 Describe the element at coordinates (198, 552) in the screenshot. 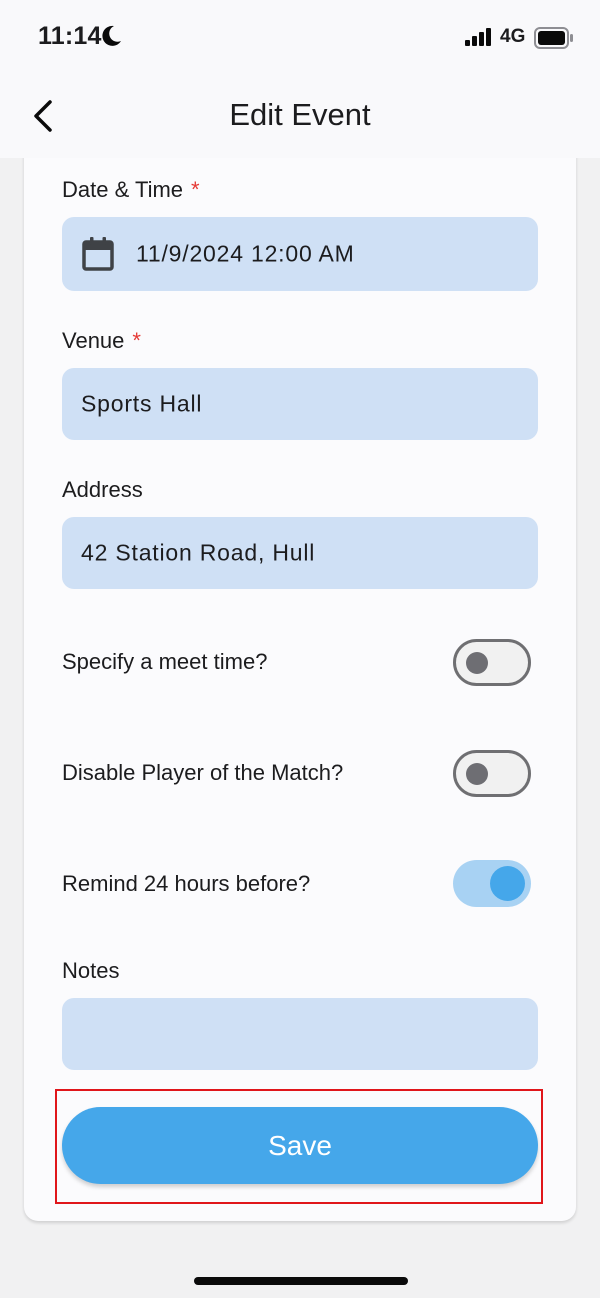

I see `address-value: 42 Station Road, Hull` at that location.